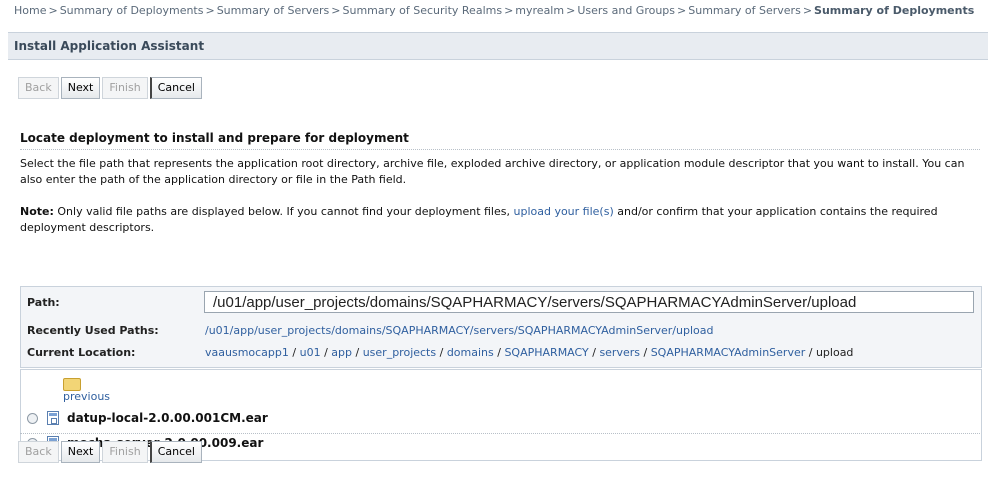 Image resolution: width=996 pixels, height=499 pixels. Describe the element at coordinates (744, 10) in the screenshot. I see `breadcrumb-summary-of-servers-2: Summary of Servers` at that location.